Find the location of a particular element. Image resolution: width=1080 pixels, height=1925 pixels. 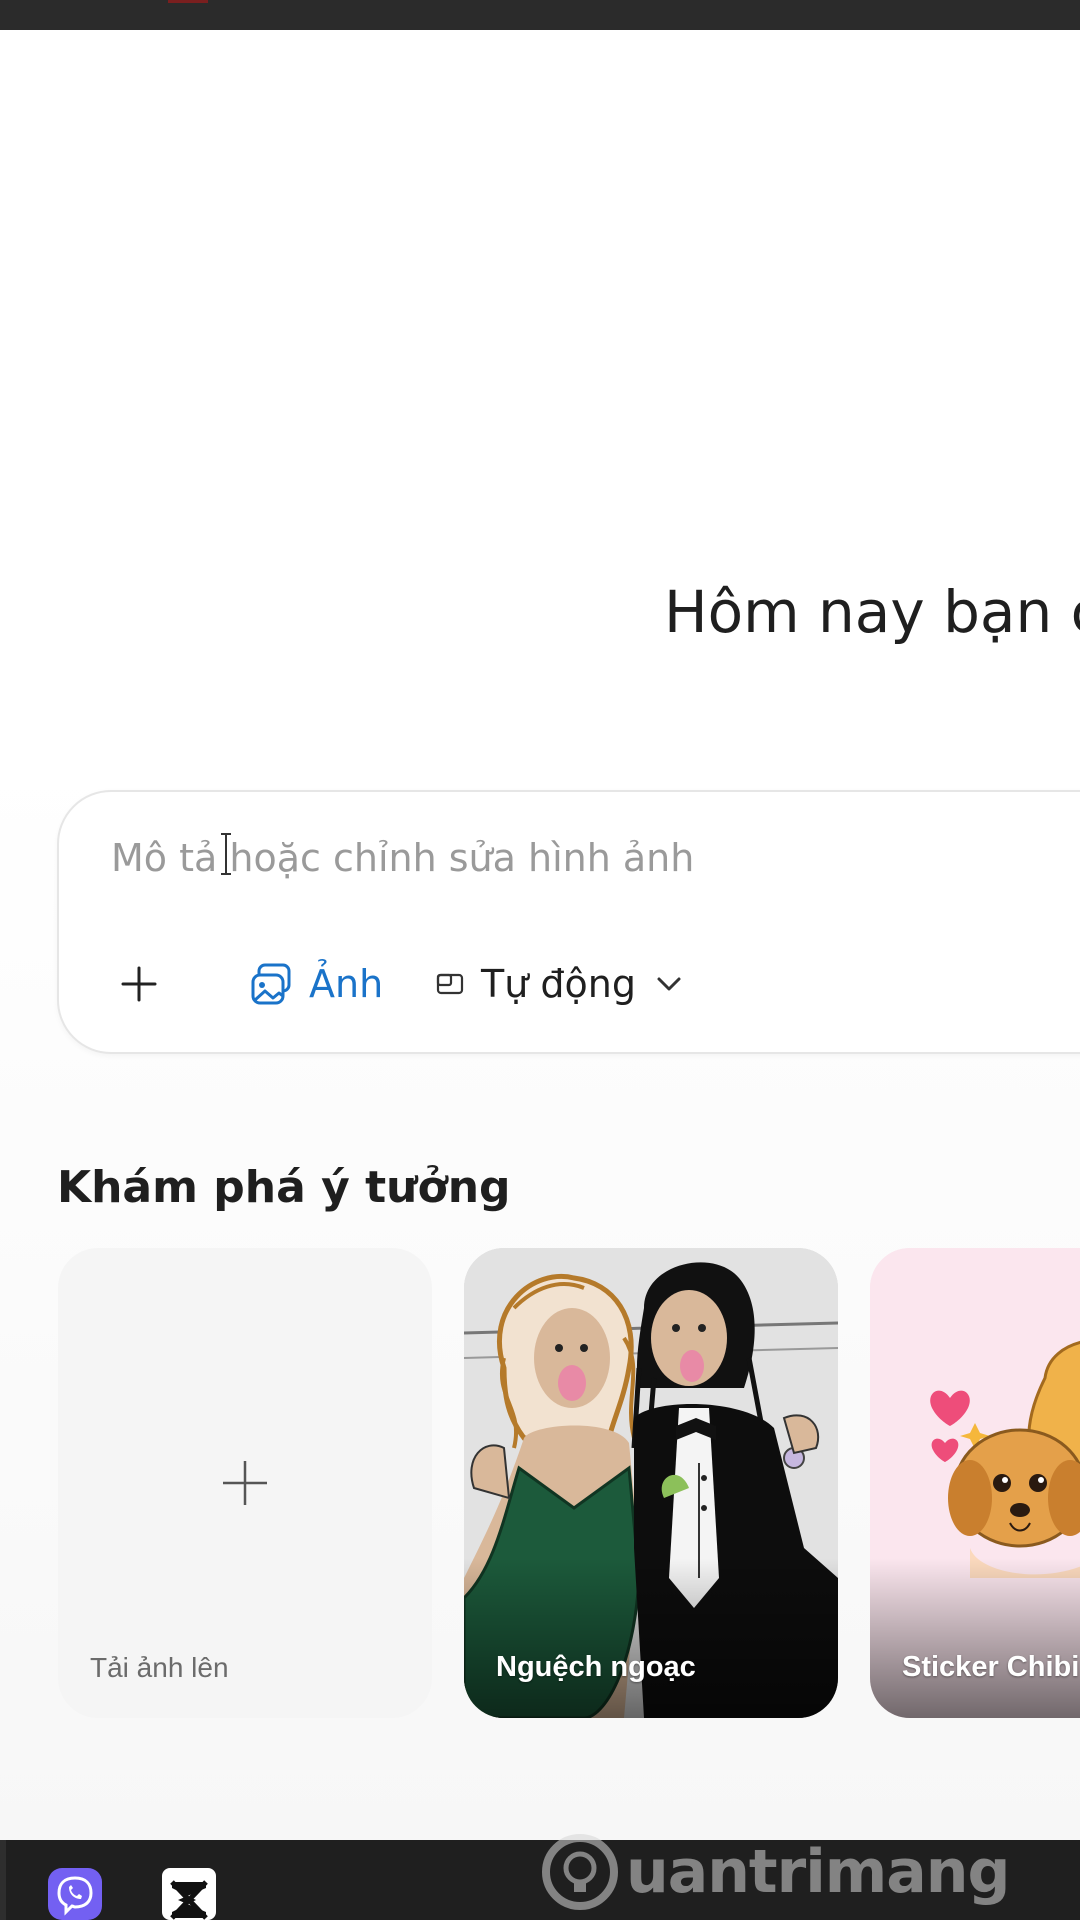

window-title-bar is located at coordinates (540, 15).